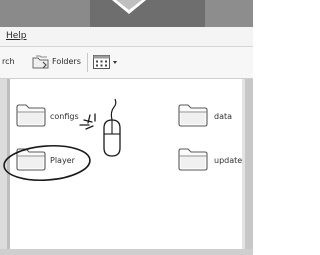  What do you see at coordinates (40, 62) in the screenshot?
I see `folders-icon` at bounding box center [40, 62].